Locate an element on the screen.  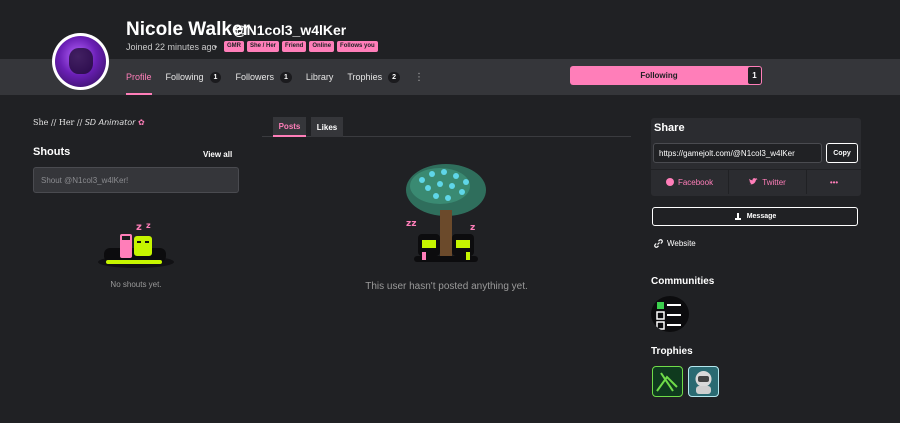
trophy-green-art is located at coordinates (667, 382).